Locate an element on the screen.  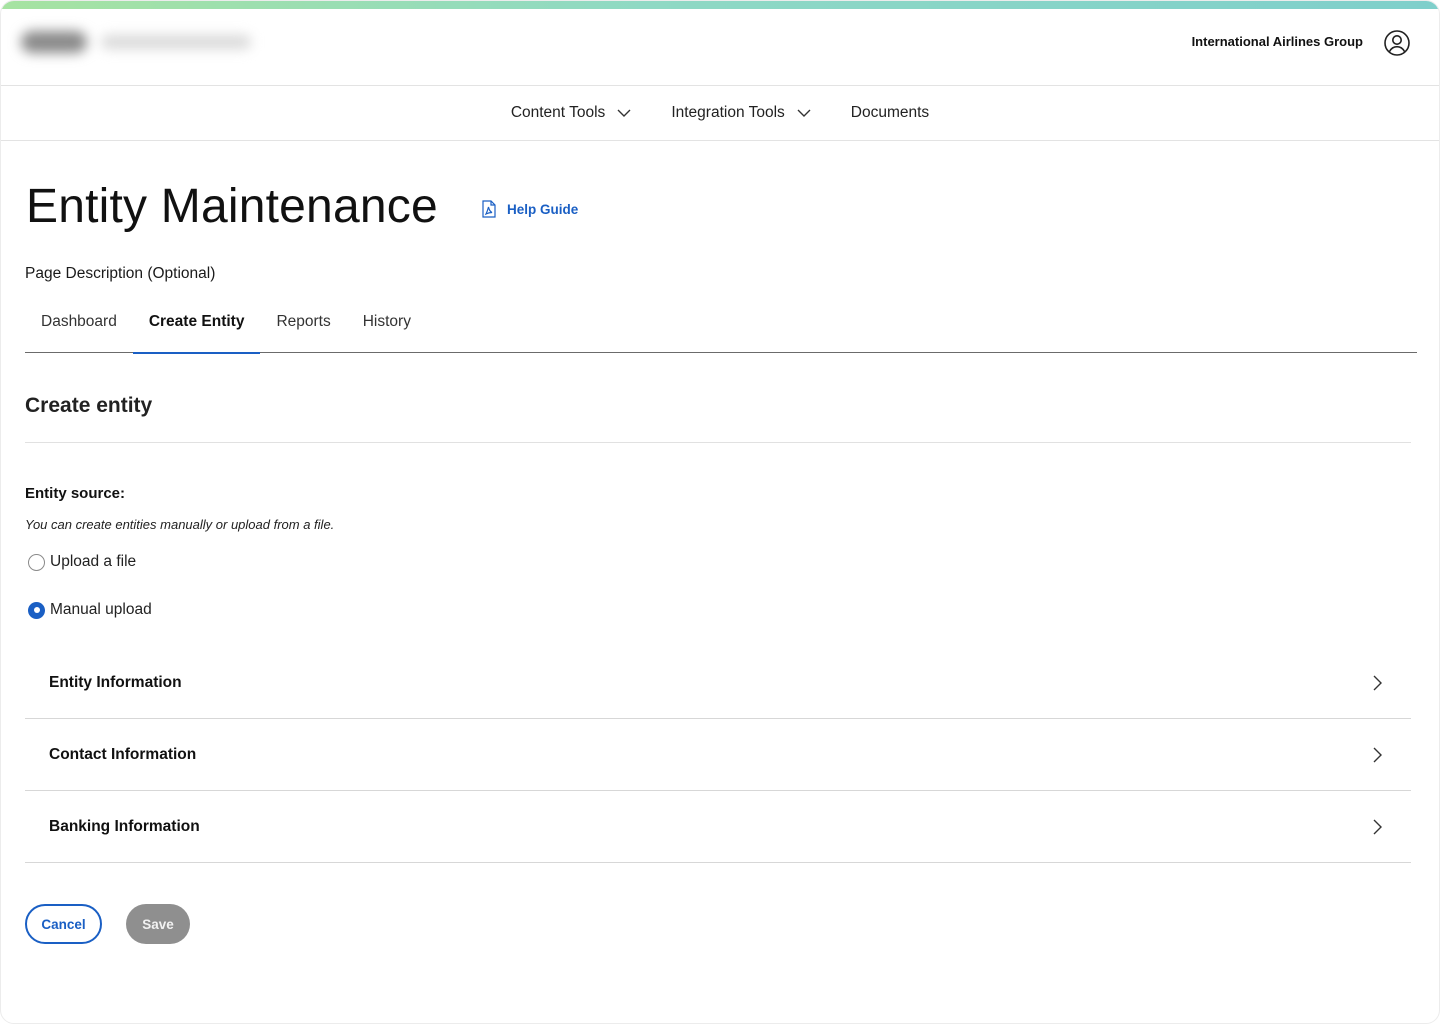
company-logo is located at coordinates (136, 42).